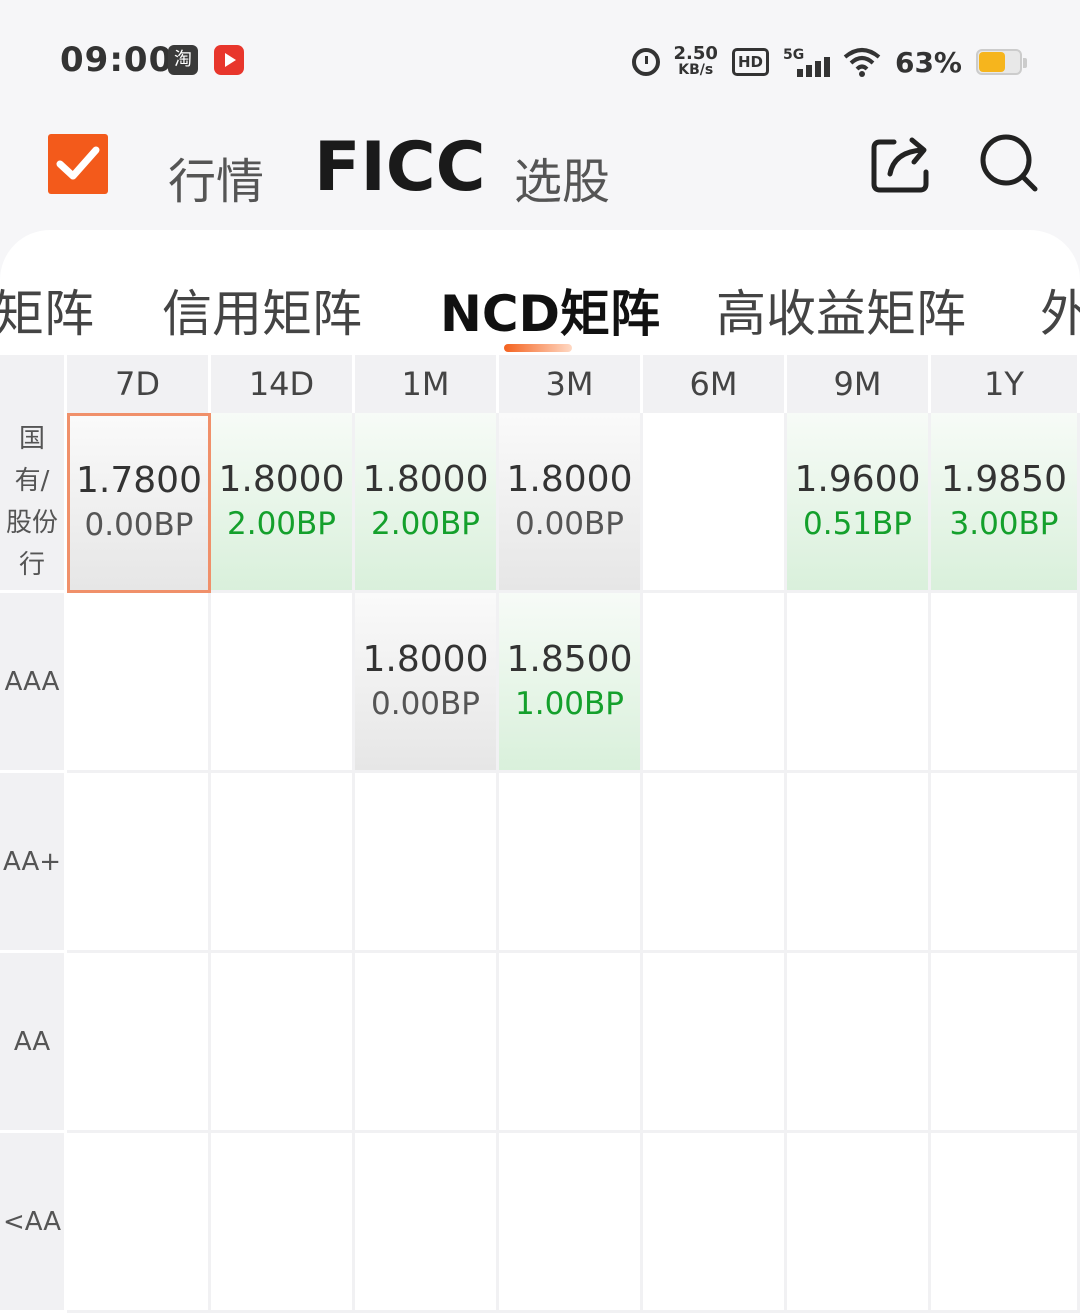  I want to click on column-header-6m: 6M, so click(715, 384).